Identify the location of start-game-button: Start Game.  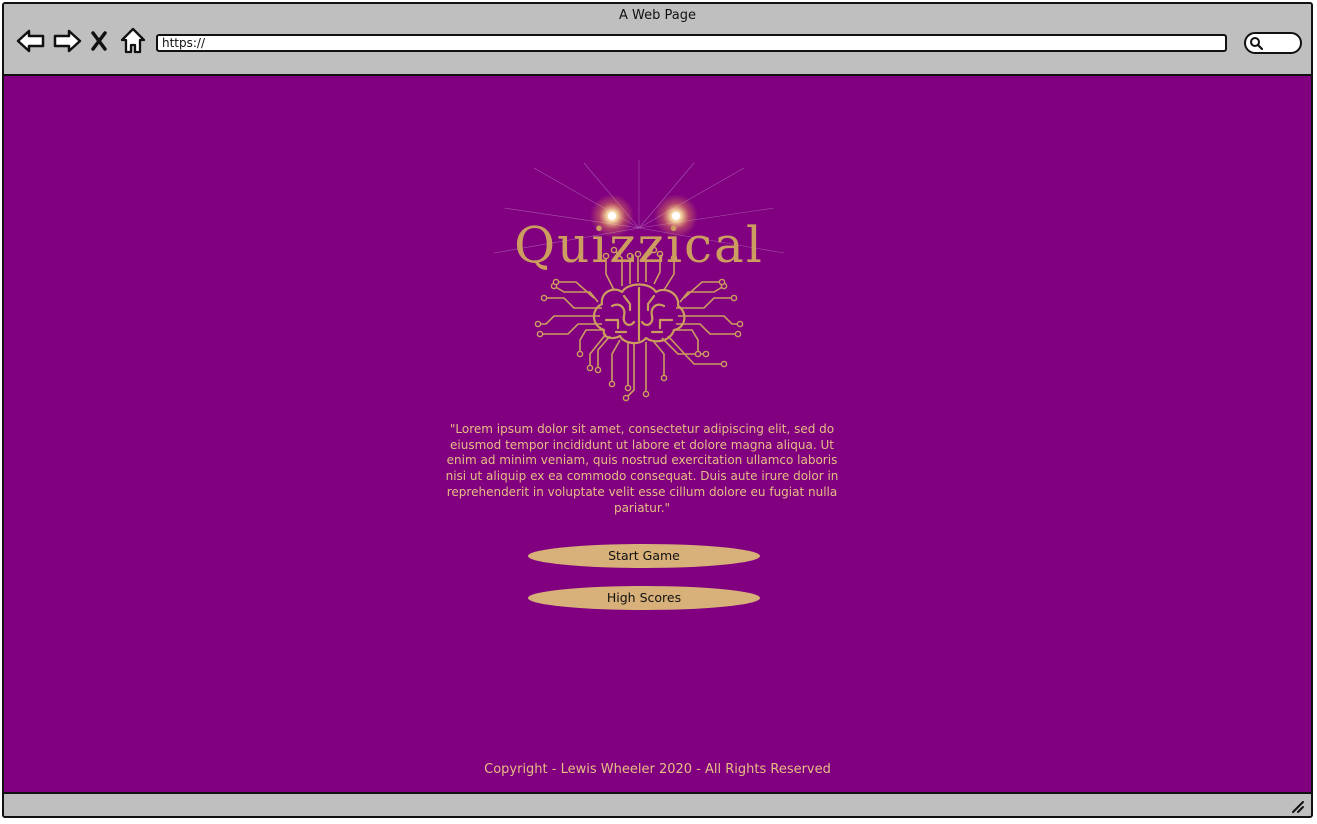
(644, 556).